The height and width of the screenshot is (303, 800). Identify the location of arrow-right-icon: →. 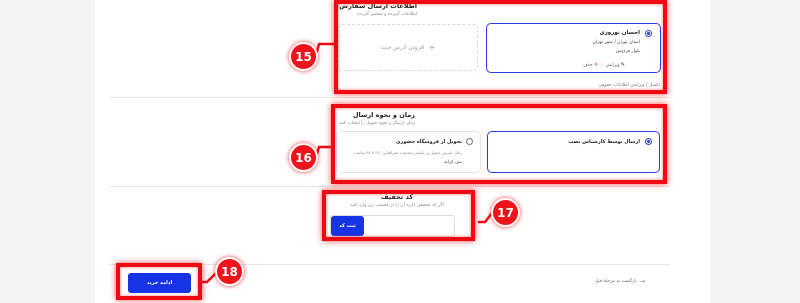
(642, 281).